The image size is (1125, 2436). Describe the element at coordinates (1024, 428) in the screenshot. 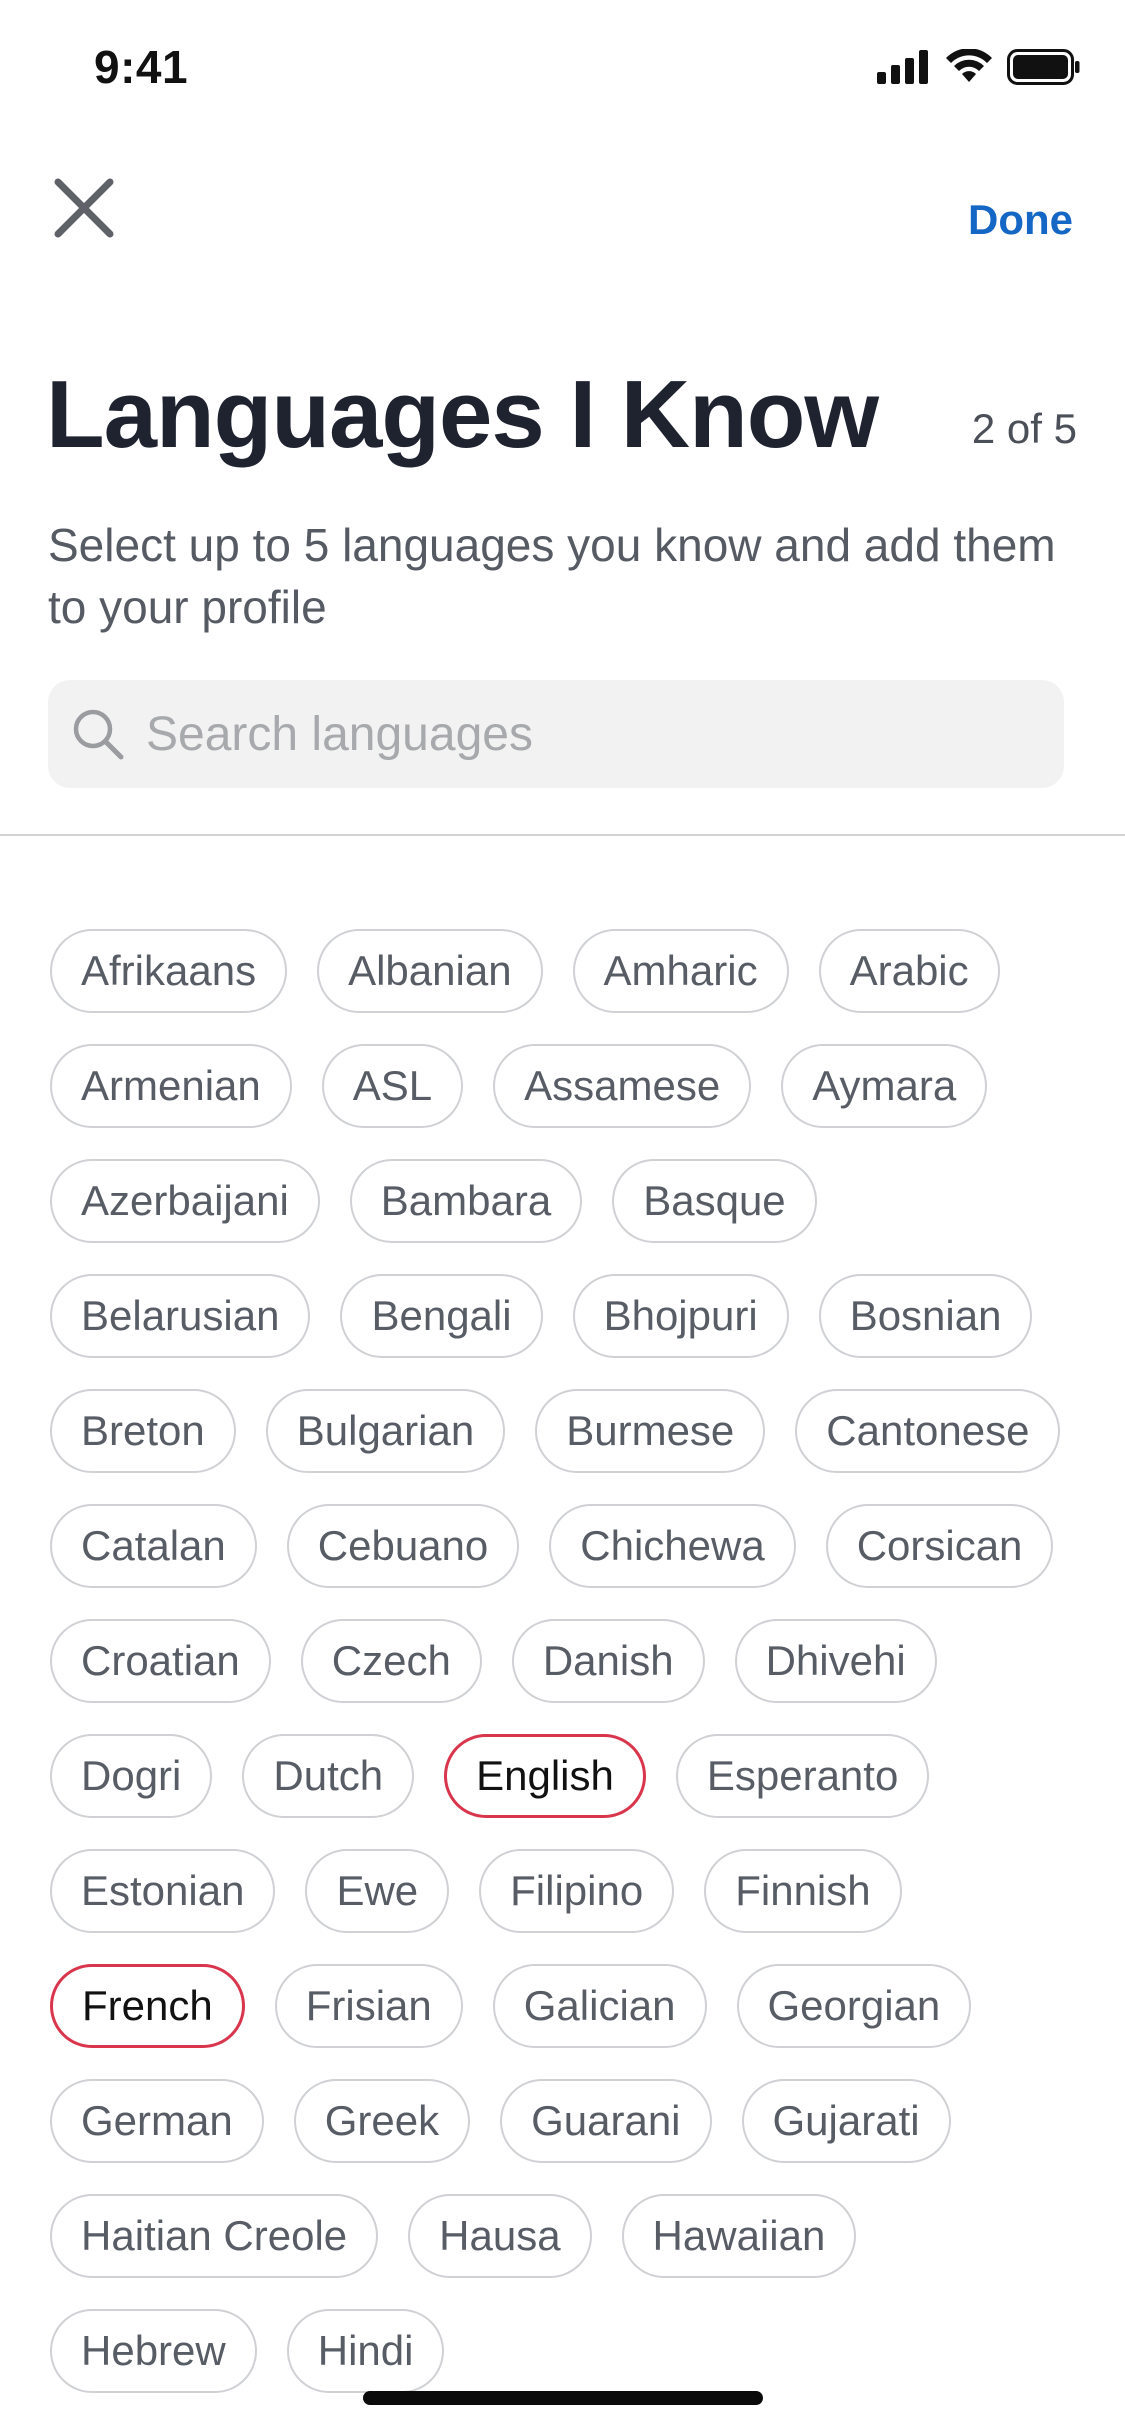

I see `selection-counter: 2 of 5` at that location.